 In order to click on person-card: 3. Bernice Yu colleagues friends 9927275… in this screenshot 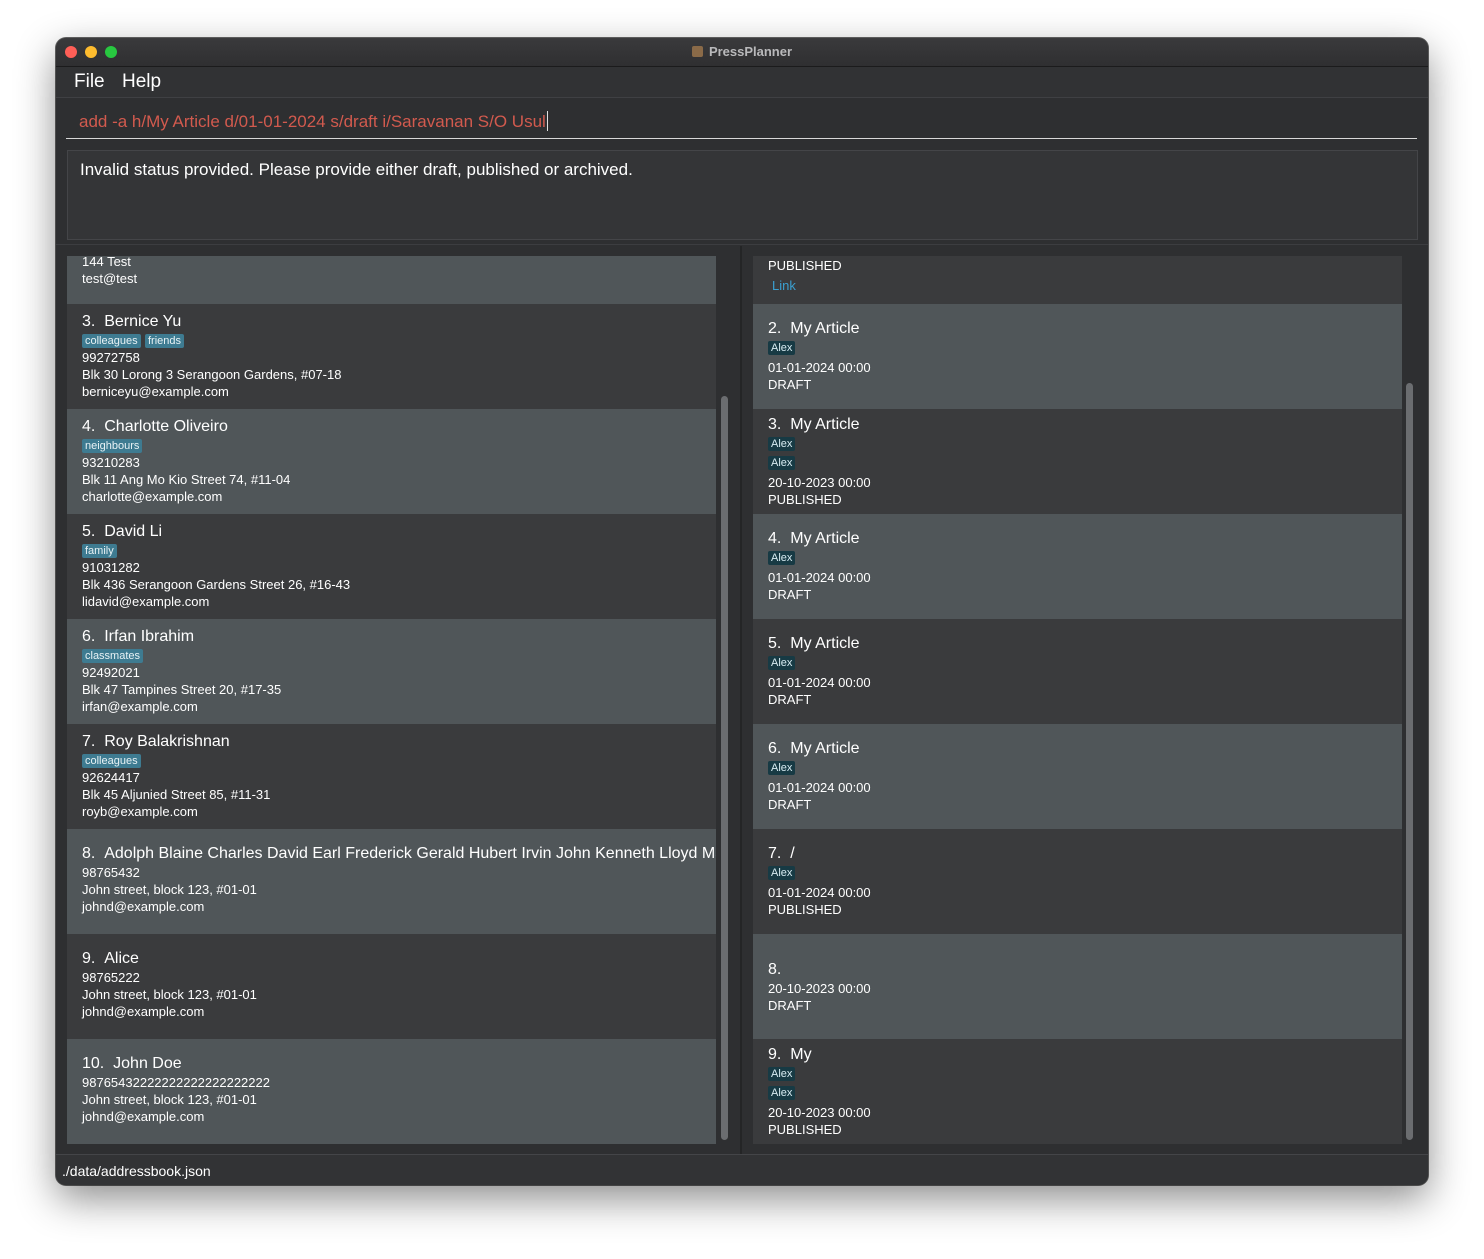, I will do `click(391, 356)`.